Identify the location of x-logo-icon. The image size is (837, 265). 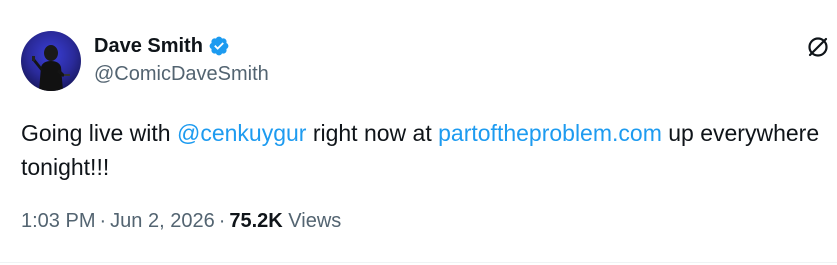
(818, 47).